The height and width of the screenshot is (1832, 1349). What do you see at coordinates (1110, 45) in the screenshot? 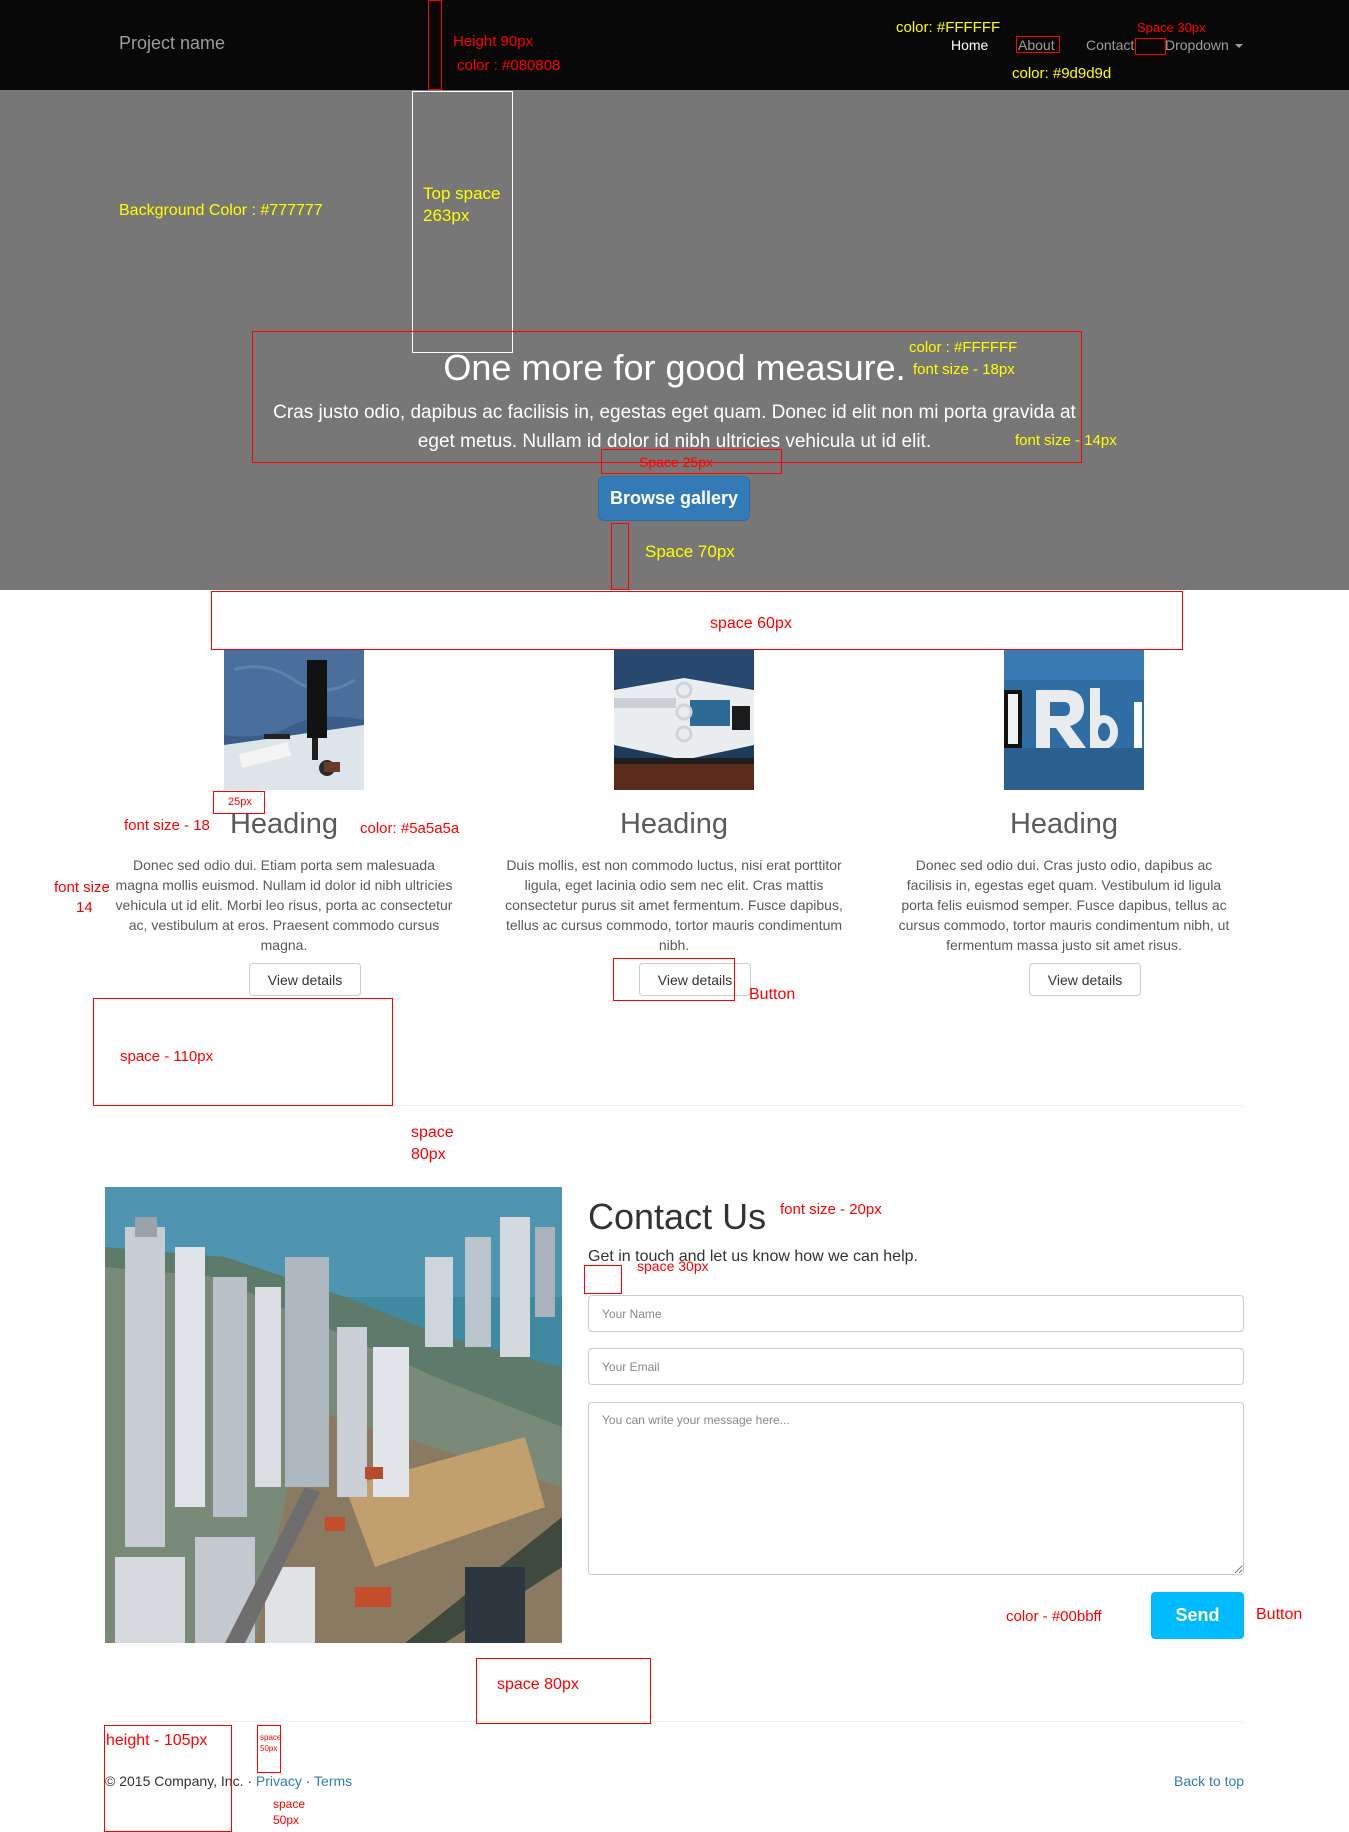
I see `nav-contact: Contact` at bounding box center [1110, 45].